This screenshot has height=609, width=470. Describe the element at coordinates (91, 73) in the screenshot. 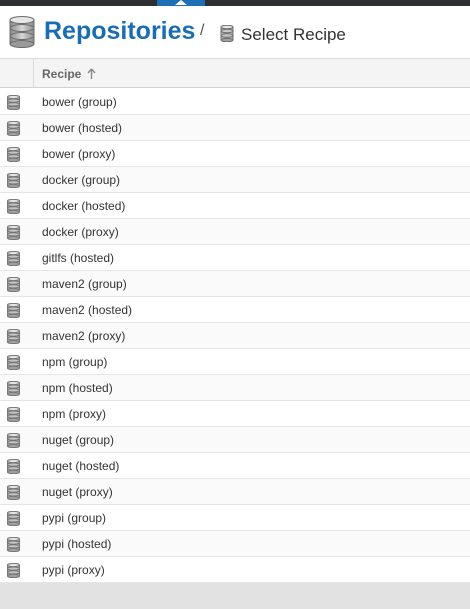

I see `arrow-up-icon` at that location.